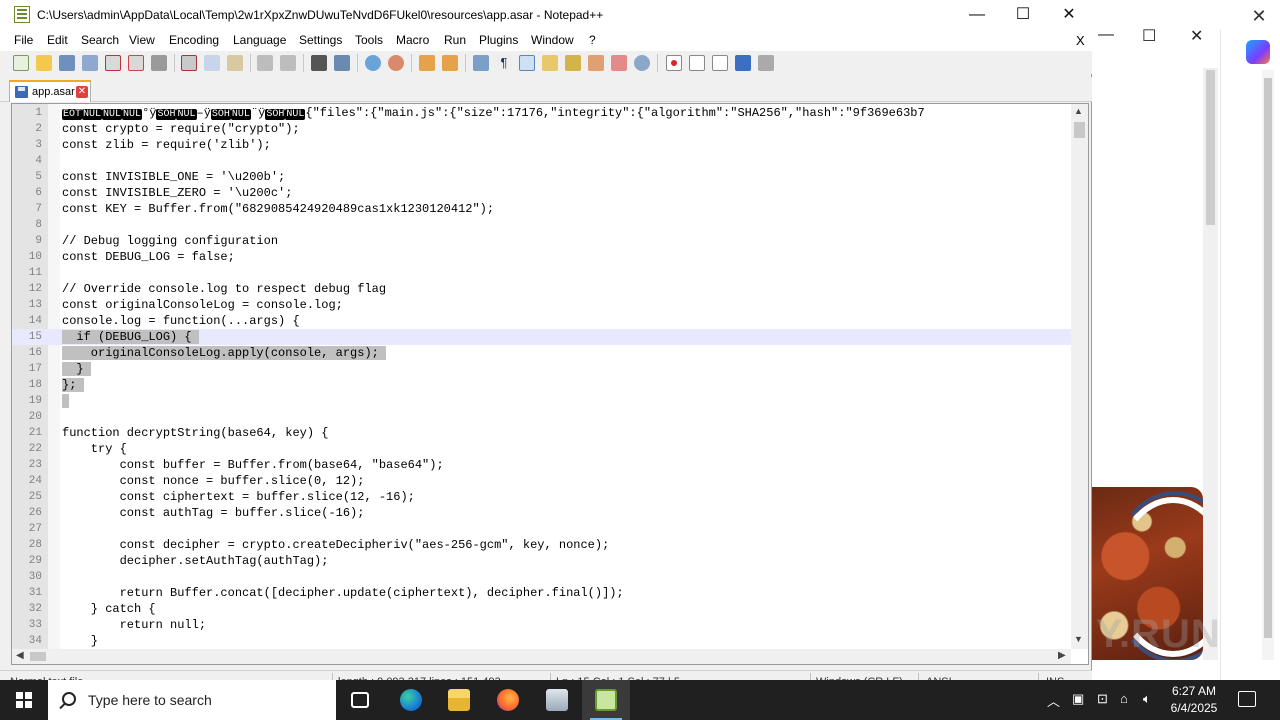 The height and width of the screenshot is (720, 1280). What do you see at coordinates (542, 129) in the screenshot?
I see `code-line: 2 const crypto = require("crypto");` at bounding box center [542, 129].